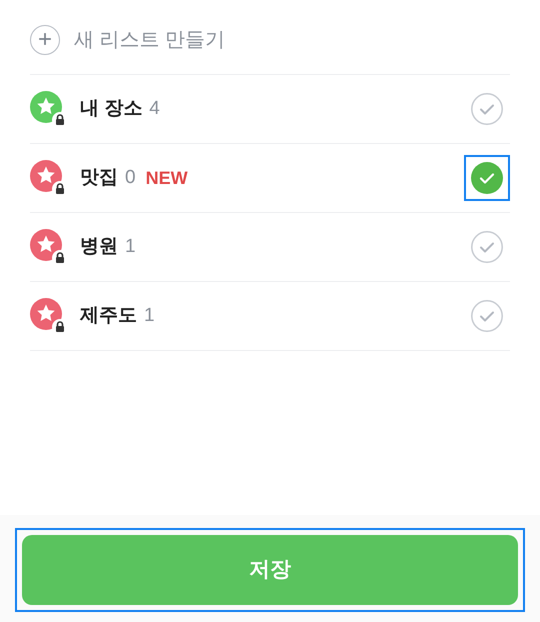  Describe the element at coordinates (99, 246) in the screenshot. I see `list-name: 병원` at that location.